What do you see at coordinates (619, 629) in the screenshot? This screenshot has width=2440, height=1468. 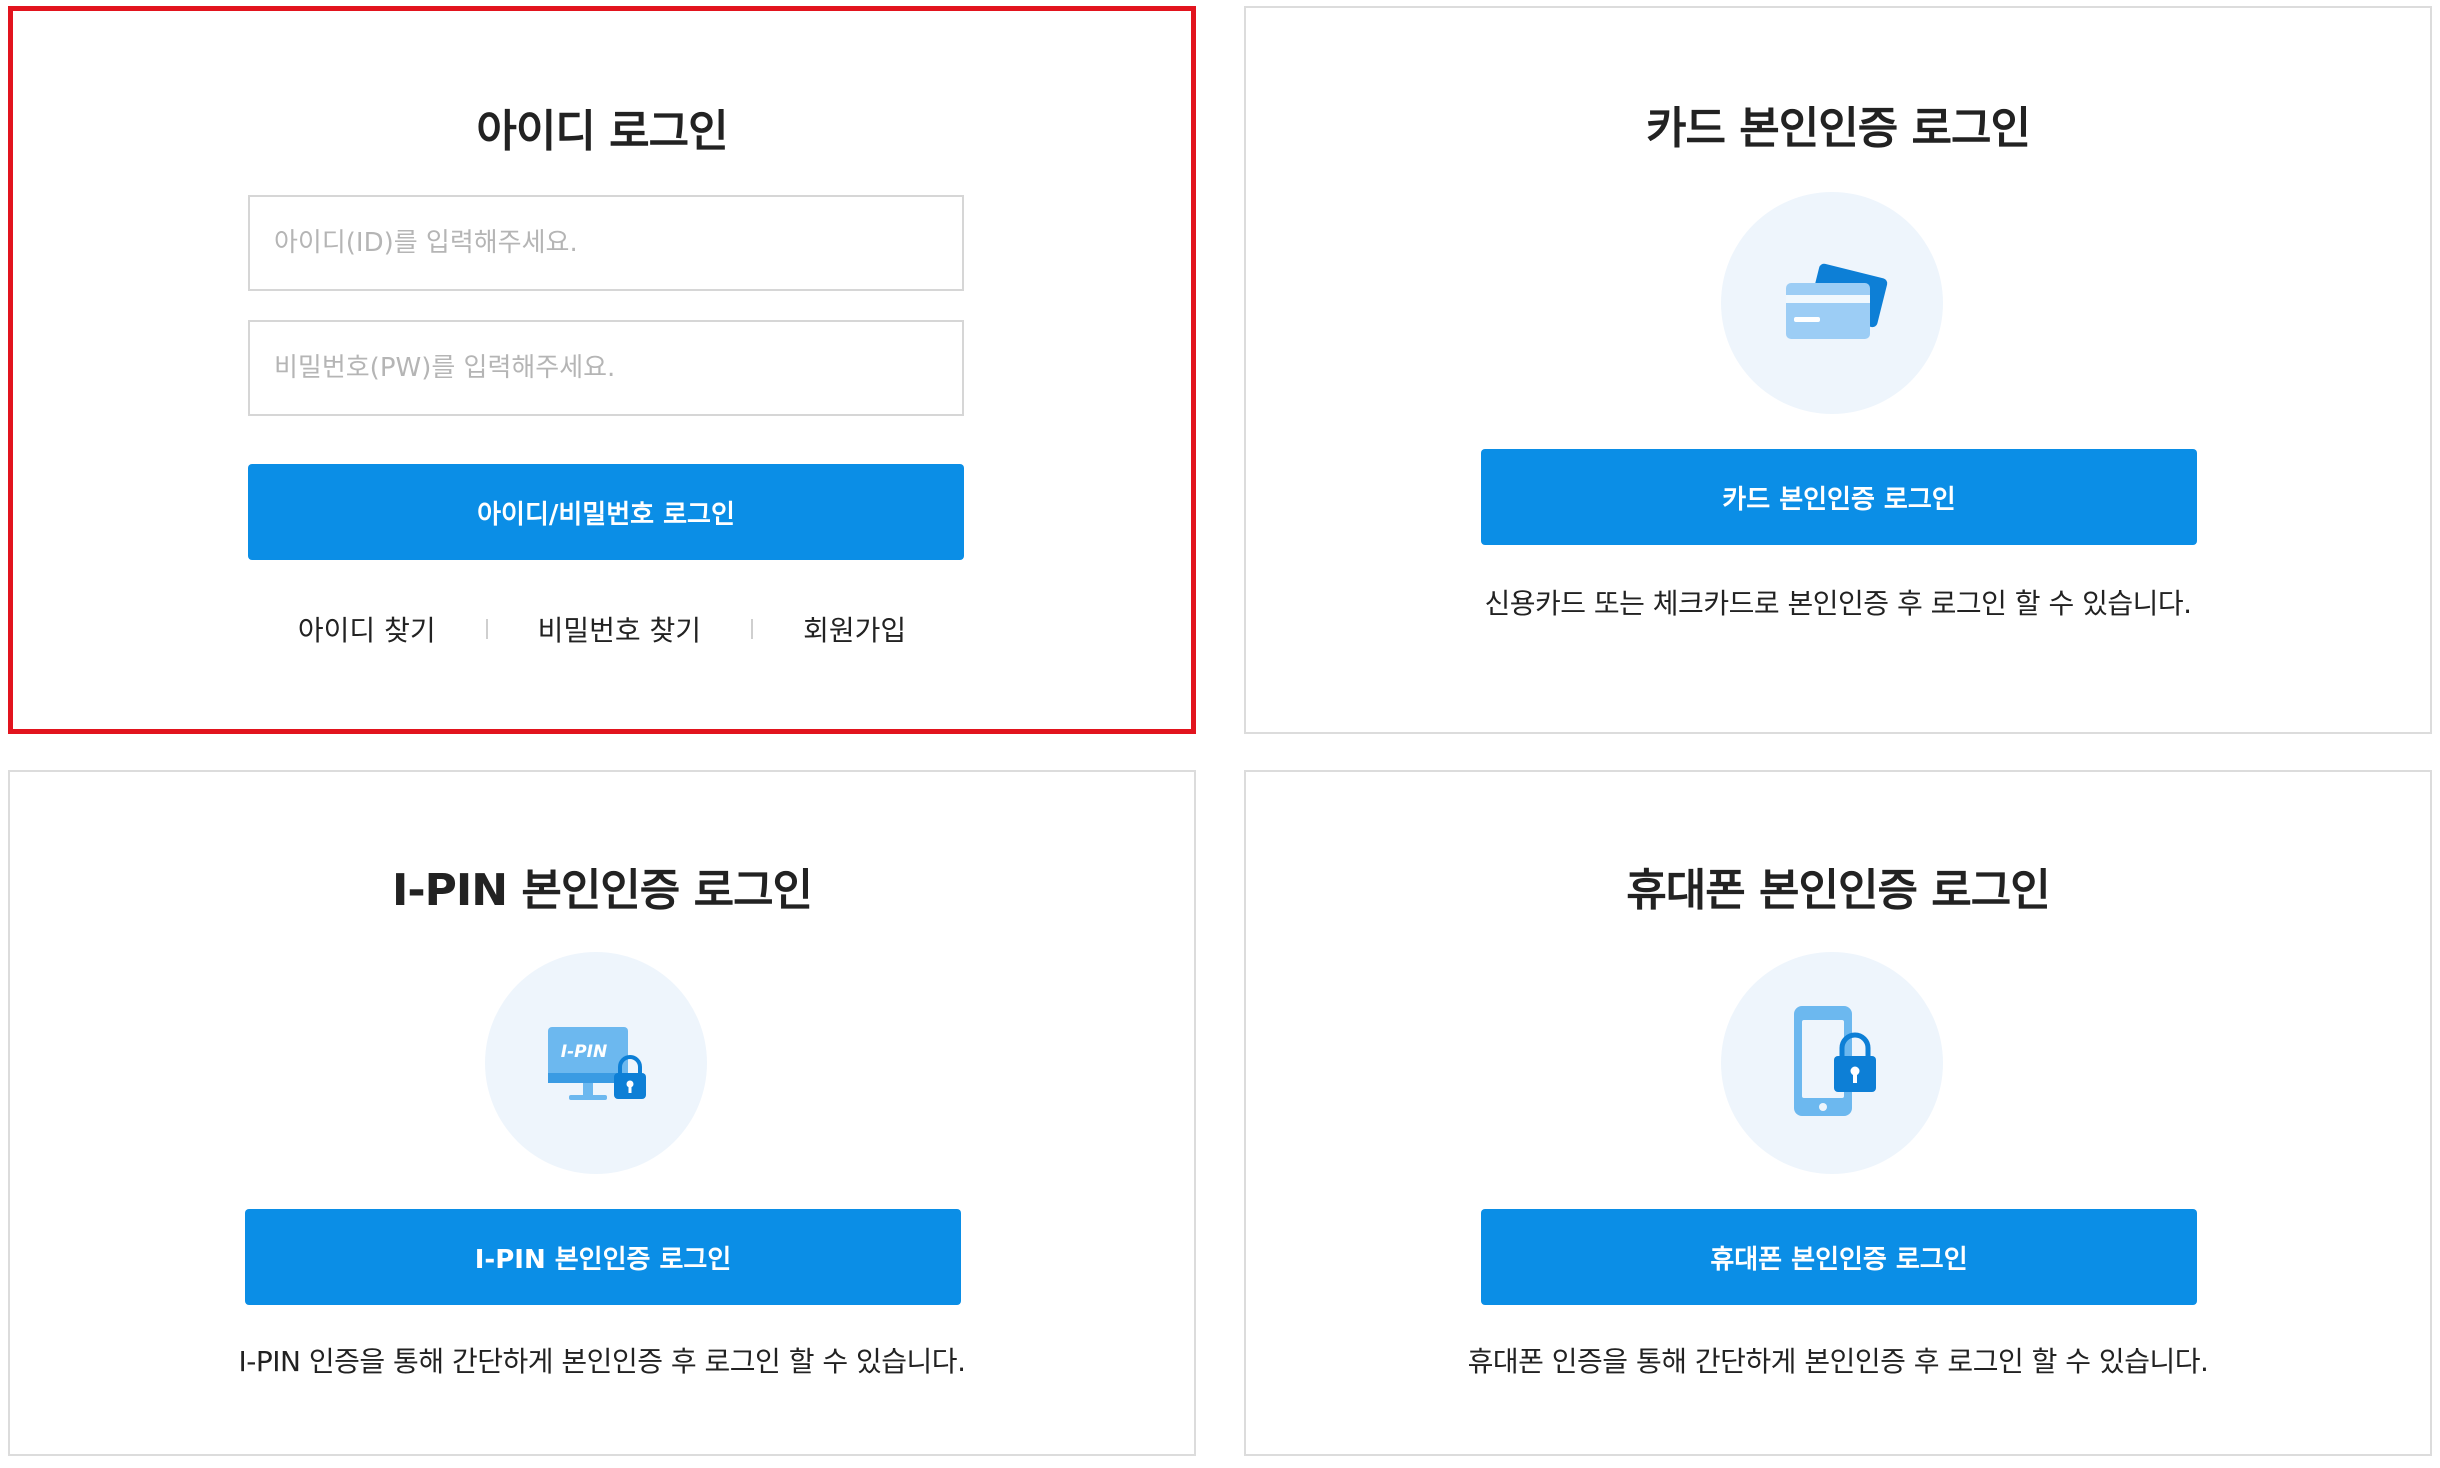 I see `find-password-link: 비밀번호 찾기` at bounding box center [619, 629].